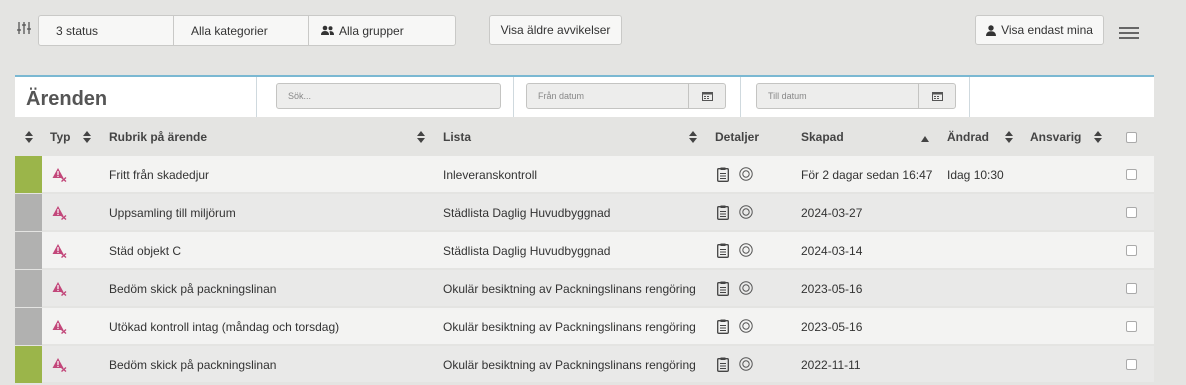  I want to click on status-filter-label: 3 status, so click(77, 30).